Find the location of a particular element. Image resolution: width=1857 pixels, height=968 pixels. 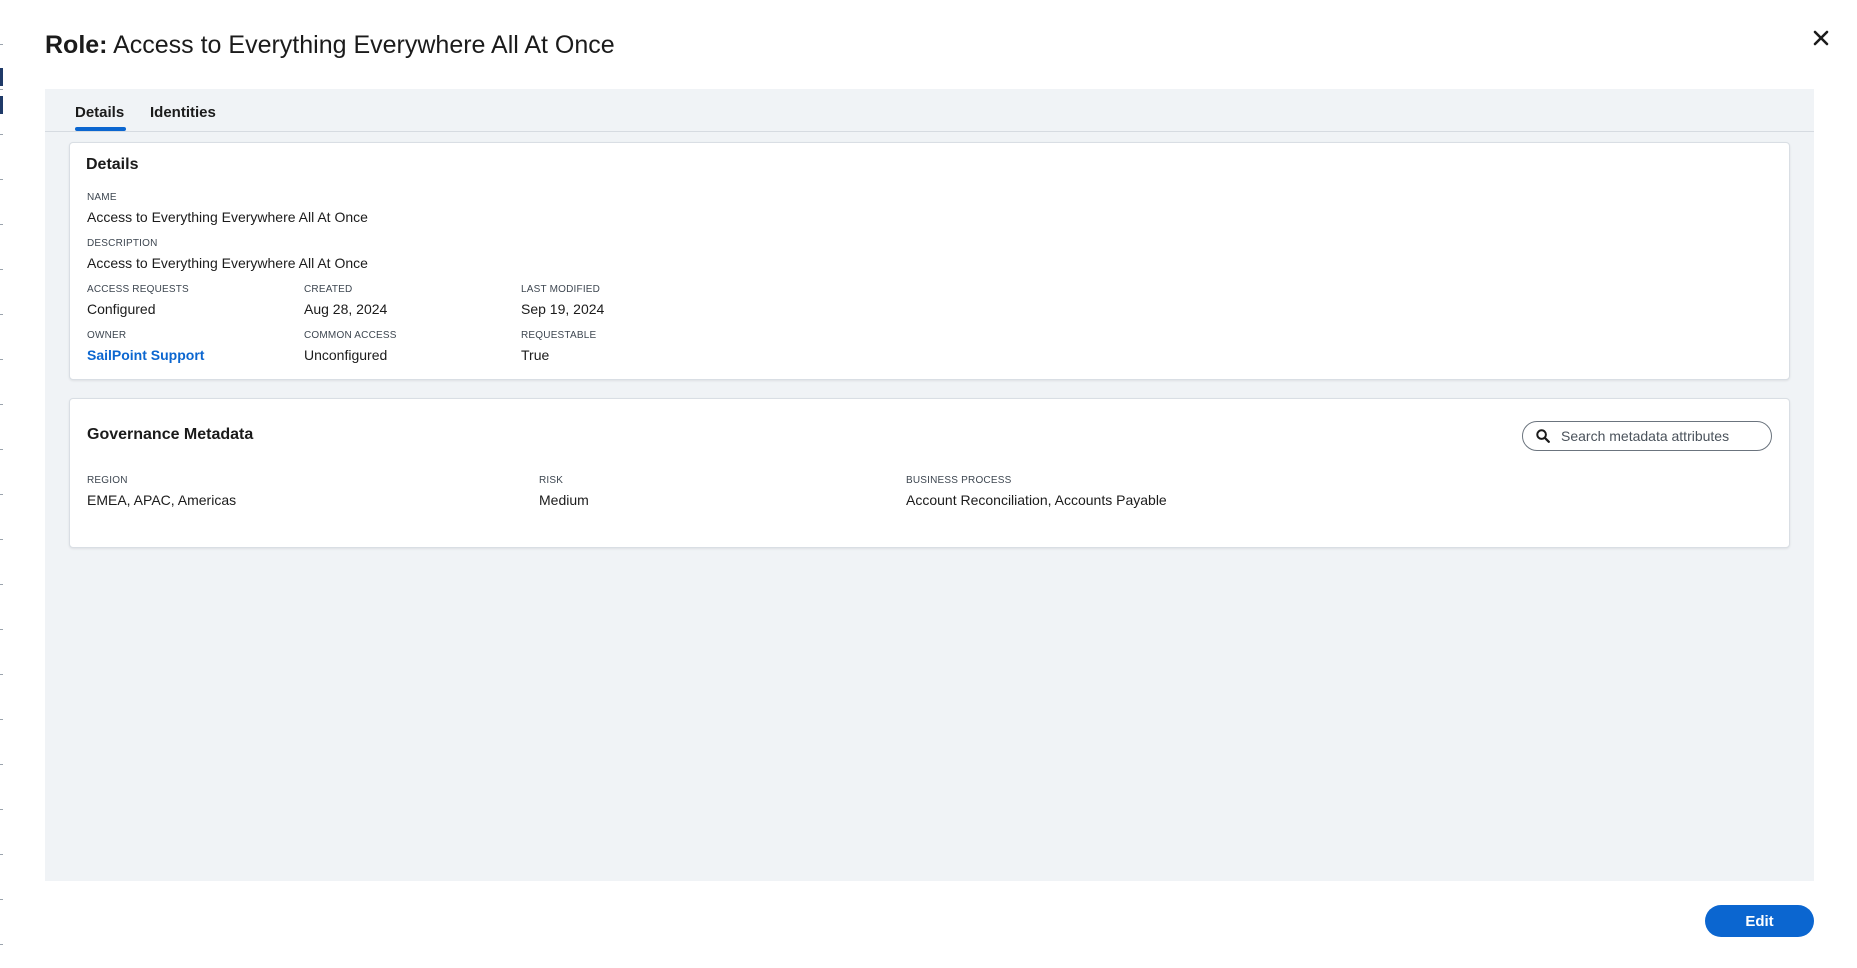

close-button is located at coordinates (1821, 38).